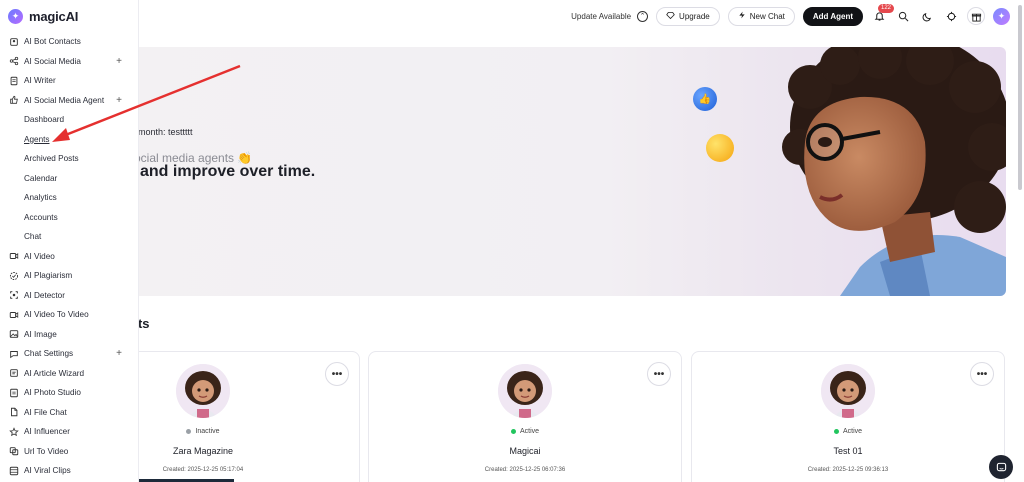 The height and width of the screenshot is (482, 1024). Describe the element at coordinates (69, 354) in the screenshot. I see `sidebar-item-chat-settings: Chat Settings +` at that location.